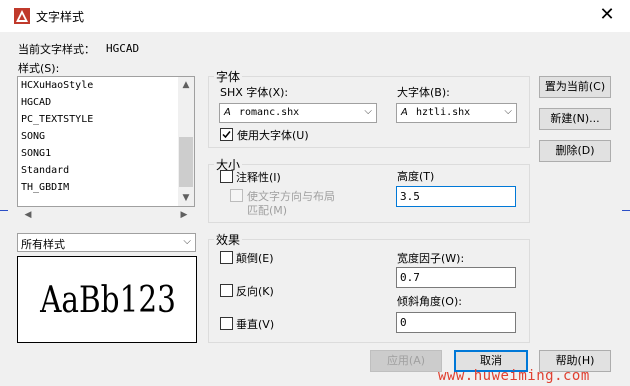 This screenshot has height=386, width=630. I want to click on current-style-value: HGCAD, so click(123, 48).